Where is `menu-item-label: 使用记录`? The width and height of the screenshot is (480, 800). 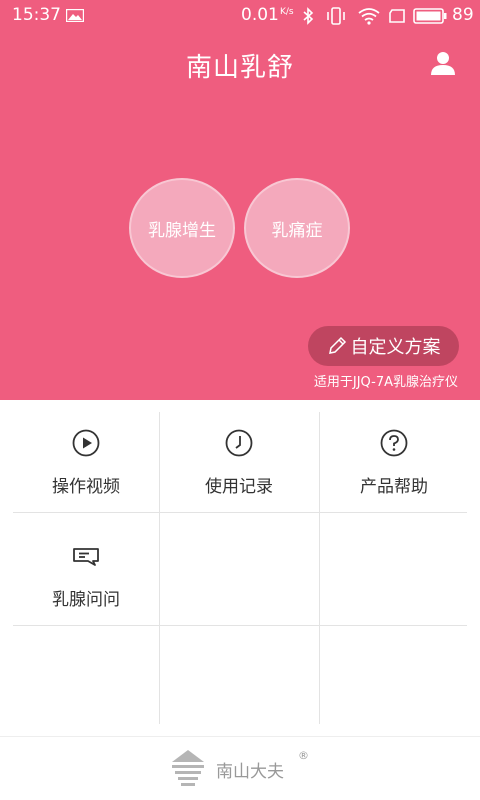
menu-item-label: 使用记录 is located at coordinates (239, 487).